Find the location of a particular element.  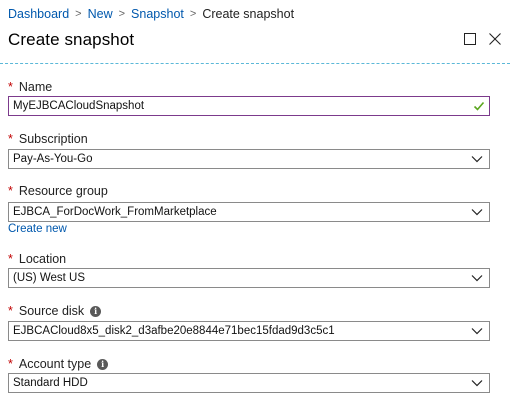

create-new-link: Create new is located at coordinates (37, 229).